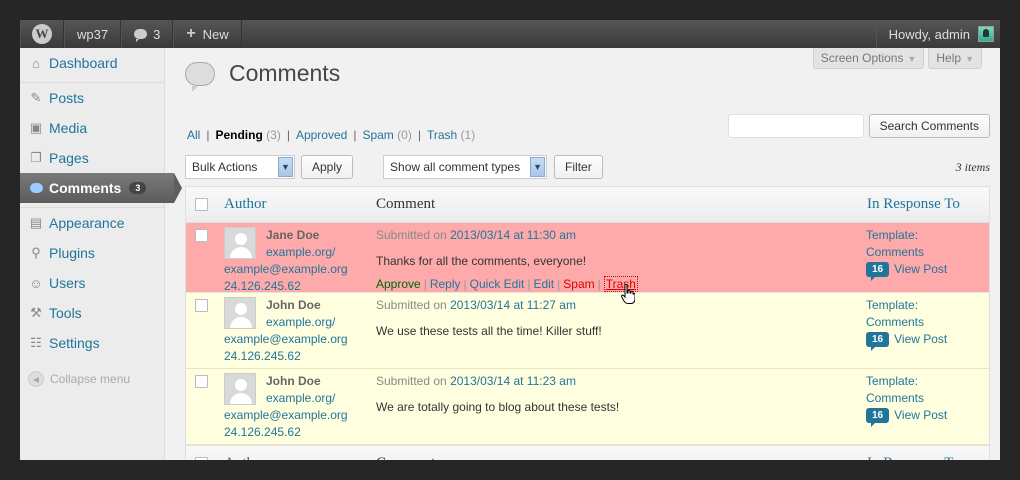  What do you see at coordinates (240, 313) in the screenshot?
I see `avatar` at bounding box center [240, 313].